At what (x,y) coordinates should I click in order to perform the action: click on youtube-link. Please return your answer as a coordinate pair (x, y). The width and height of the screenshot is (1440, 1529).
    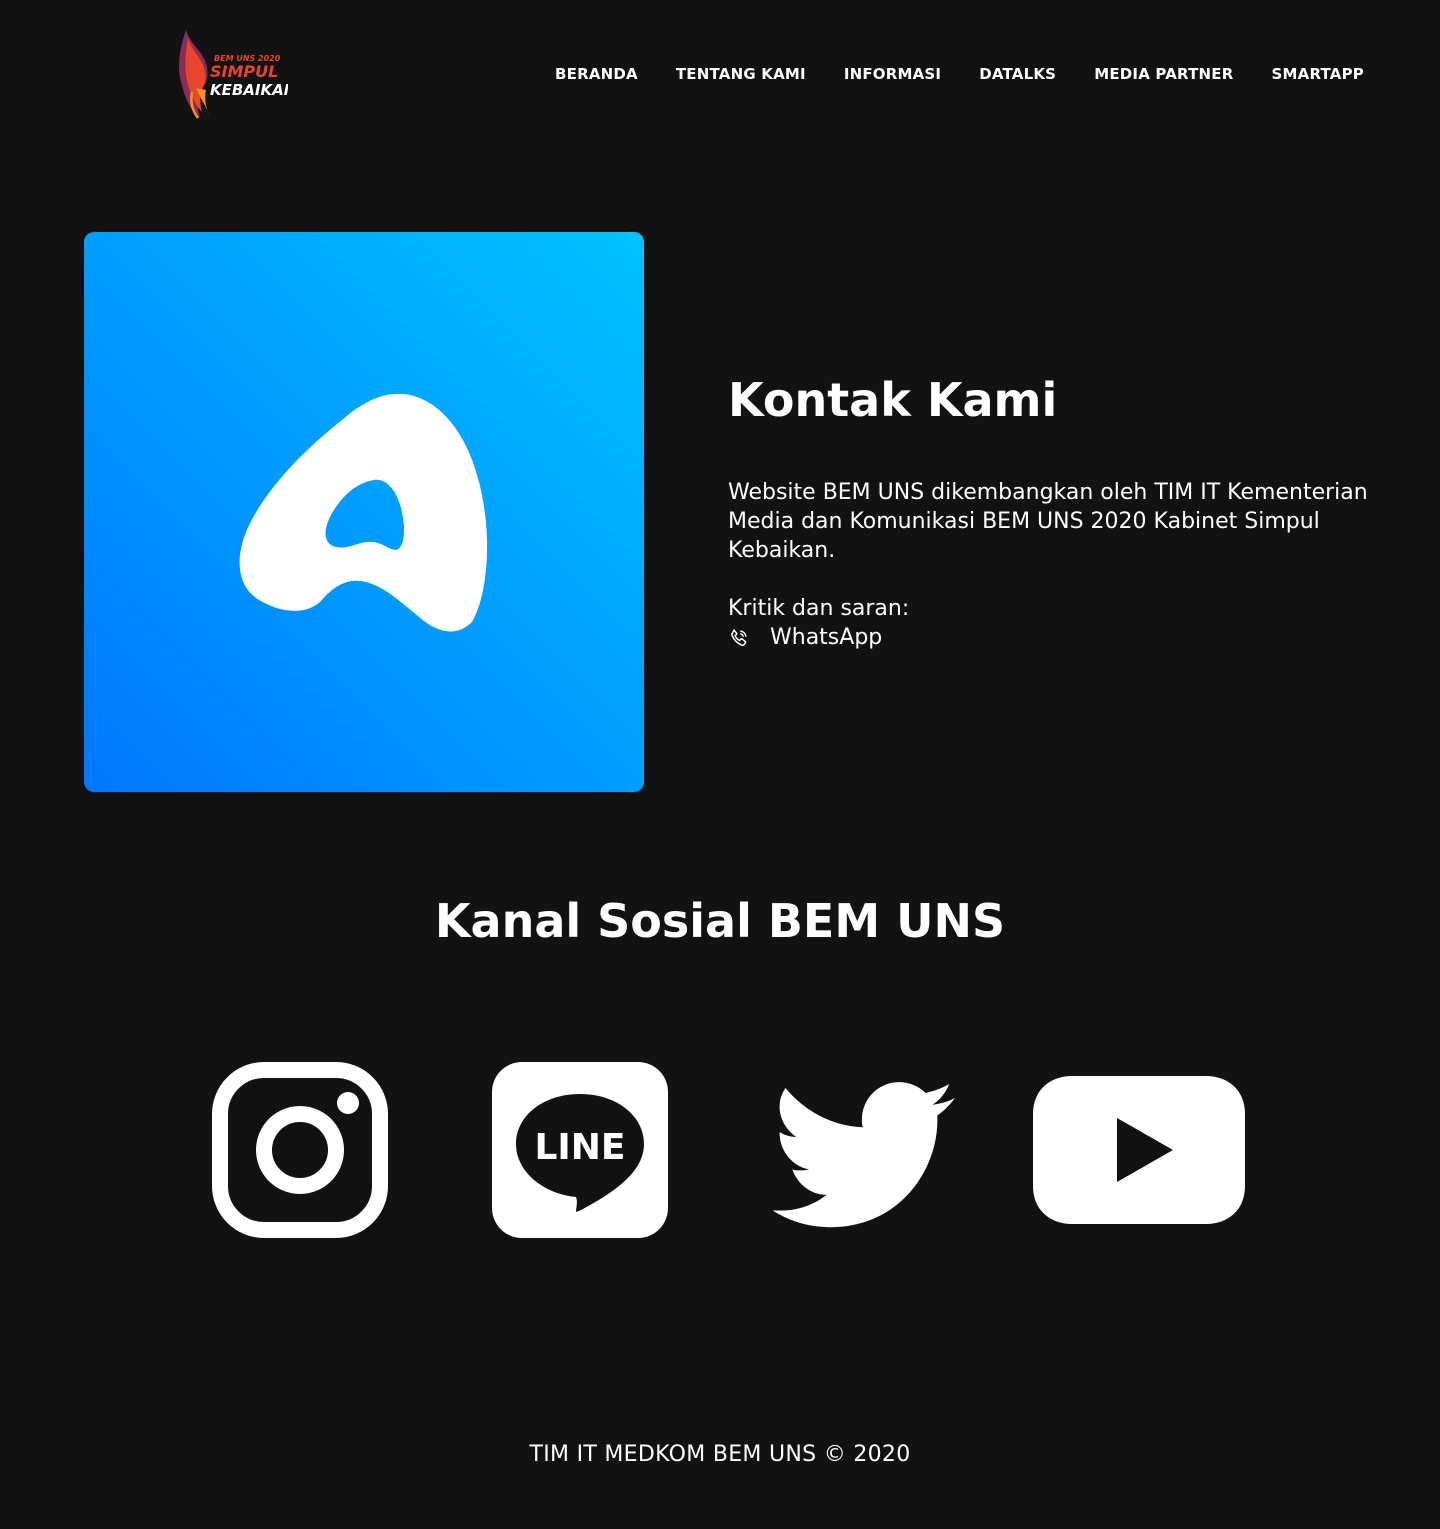
    Looking at the image, I should click on (1139, 1150).